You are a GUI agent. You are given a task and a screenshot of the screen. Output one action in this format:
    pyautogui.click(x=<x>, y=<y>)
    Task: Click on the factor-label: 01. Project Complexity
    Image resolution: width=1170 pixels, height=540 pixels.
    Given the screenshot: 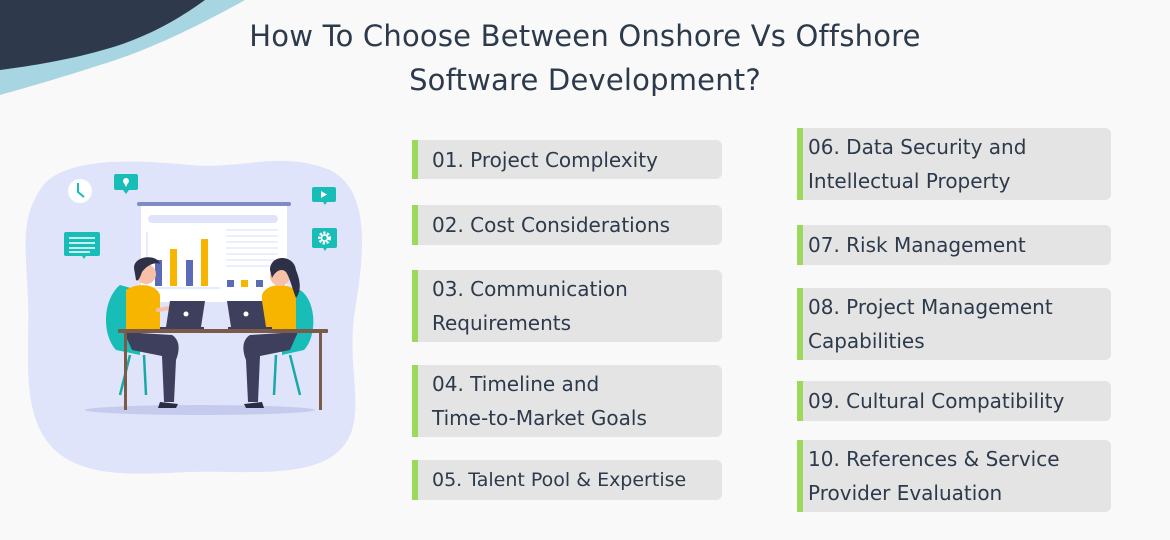 What is the action you would take?
    pyautogui.click(x=545, y=159)
    